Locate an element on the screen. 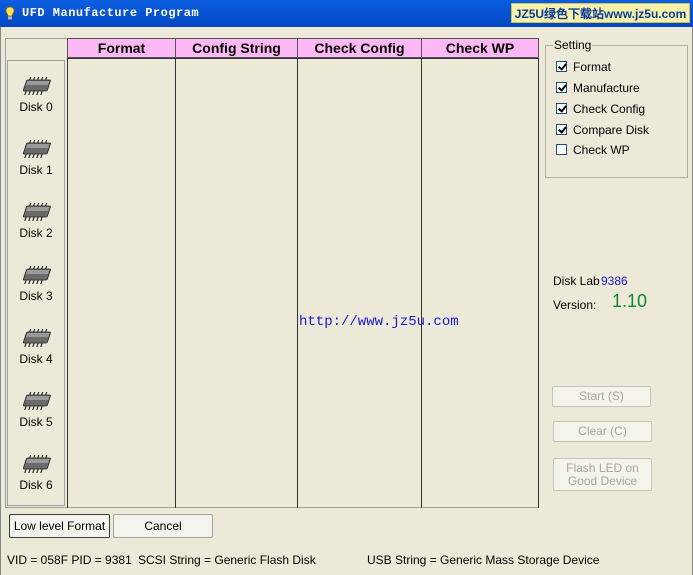 The height and width of the screenshot is (575, 693). watermark-link: http://www.jz5u.com is located at coordinates (379, 322).